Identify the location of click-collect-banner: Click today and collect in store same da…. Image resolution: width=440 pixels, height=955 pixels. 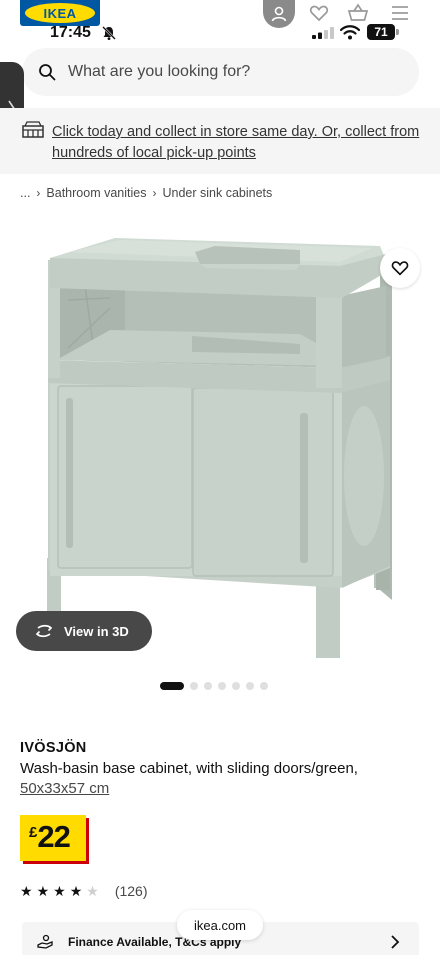
(220, 141).